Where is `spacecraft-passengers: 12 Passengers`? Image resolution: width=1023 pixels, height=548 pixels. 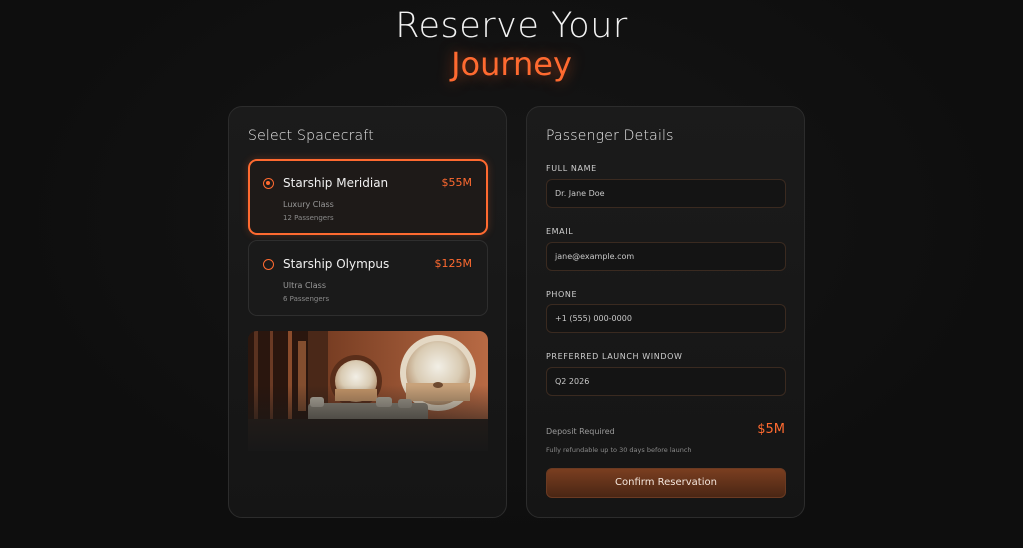
spacecraft-passengers: 12 Passengers is located at coordinates (308, 218).